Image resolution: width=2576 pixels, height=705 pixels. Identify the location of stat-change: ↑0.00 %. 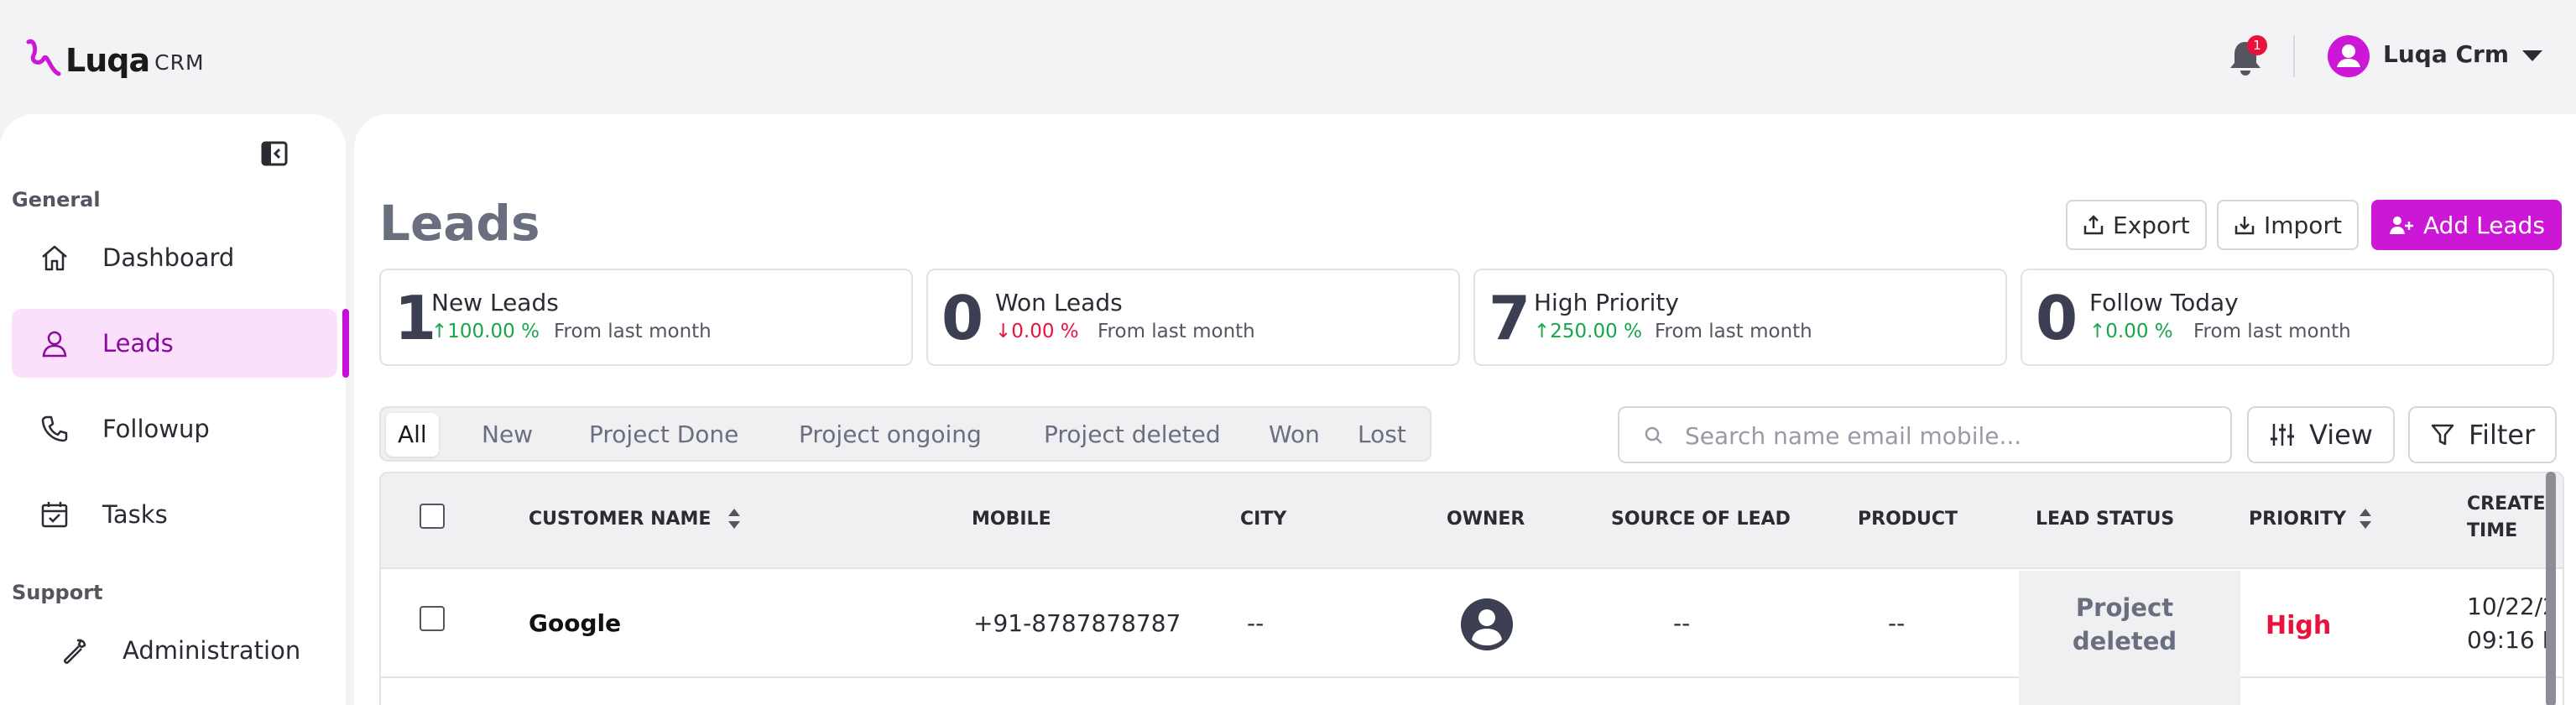
(2131, 331).